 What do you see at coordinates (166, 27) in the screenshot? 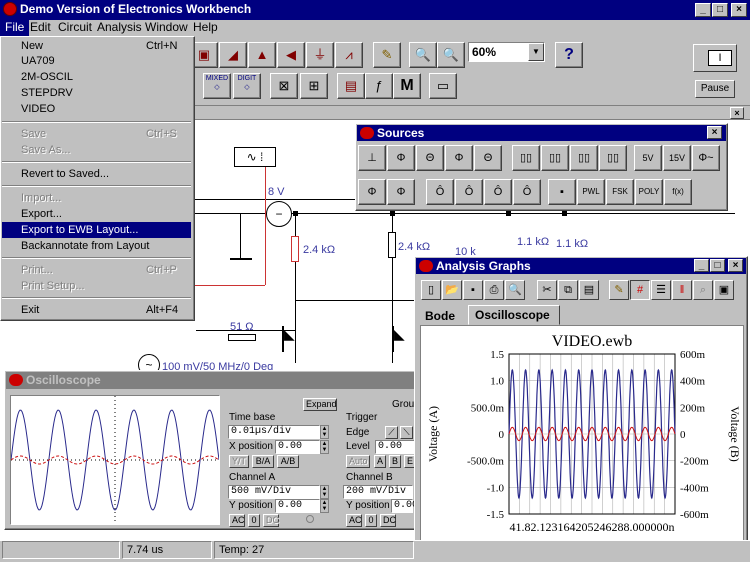
I see `menu-window: Window` at bounding box center [166, 27].